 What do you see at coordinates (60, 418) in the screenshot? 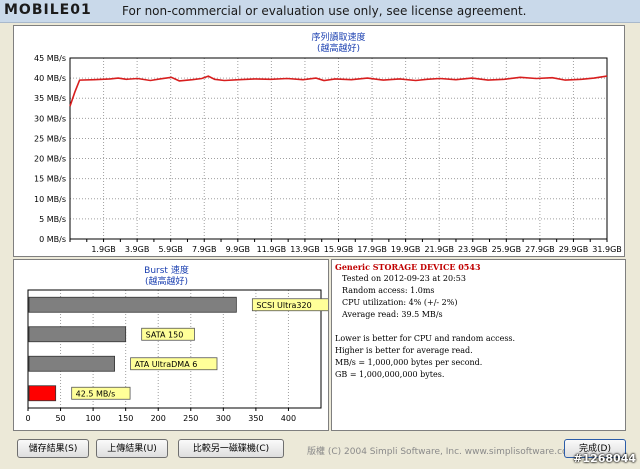
I see `x-tick-label: 50` at bounding box center [60, 418].